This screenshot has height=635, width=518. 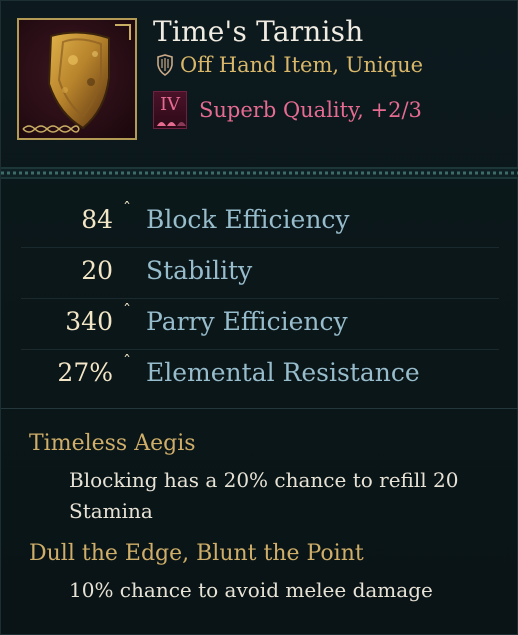 I want to click on perk-title: Timeless Aegis, so click(x=112, y=443).